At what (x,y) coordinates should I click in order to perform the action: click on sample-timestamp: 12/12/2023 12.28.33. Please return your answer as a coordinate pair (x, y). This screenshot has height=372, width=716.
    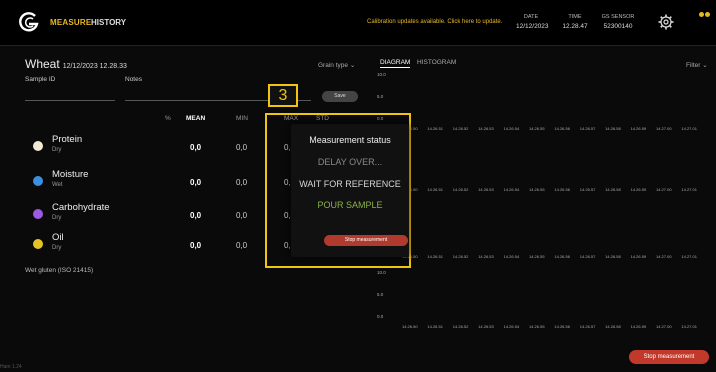
    Looking at the image, I should click on (94, 66).